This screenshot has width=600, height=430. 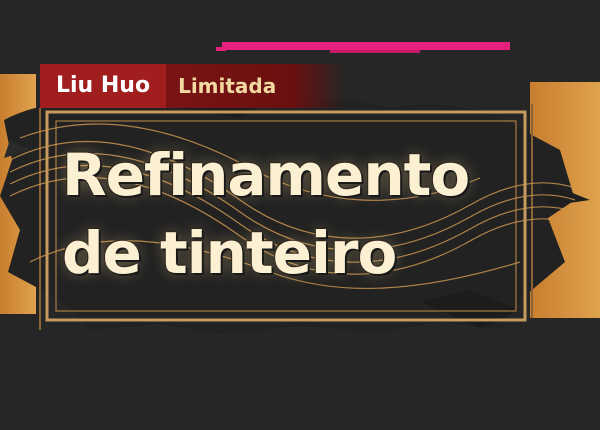 I want to click on banner-tags: Liu Huo Limitada, so click(x=193, y=86).